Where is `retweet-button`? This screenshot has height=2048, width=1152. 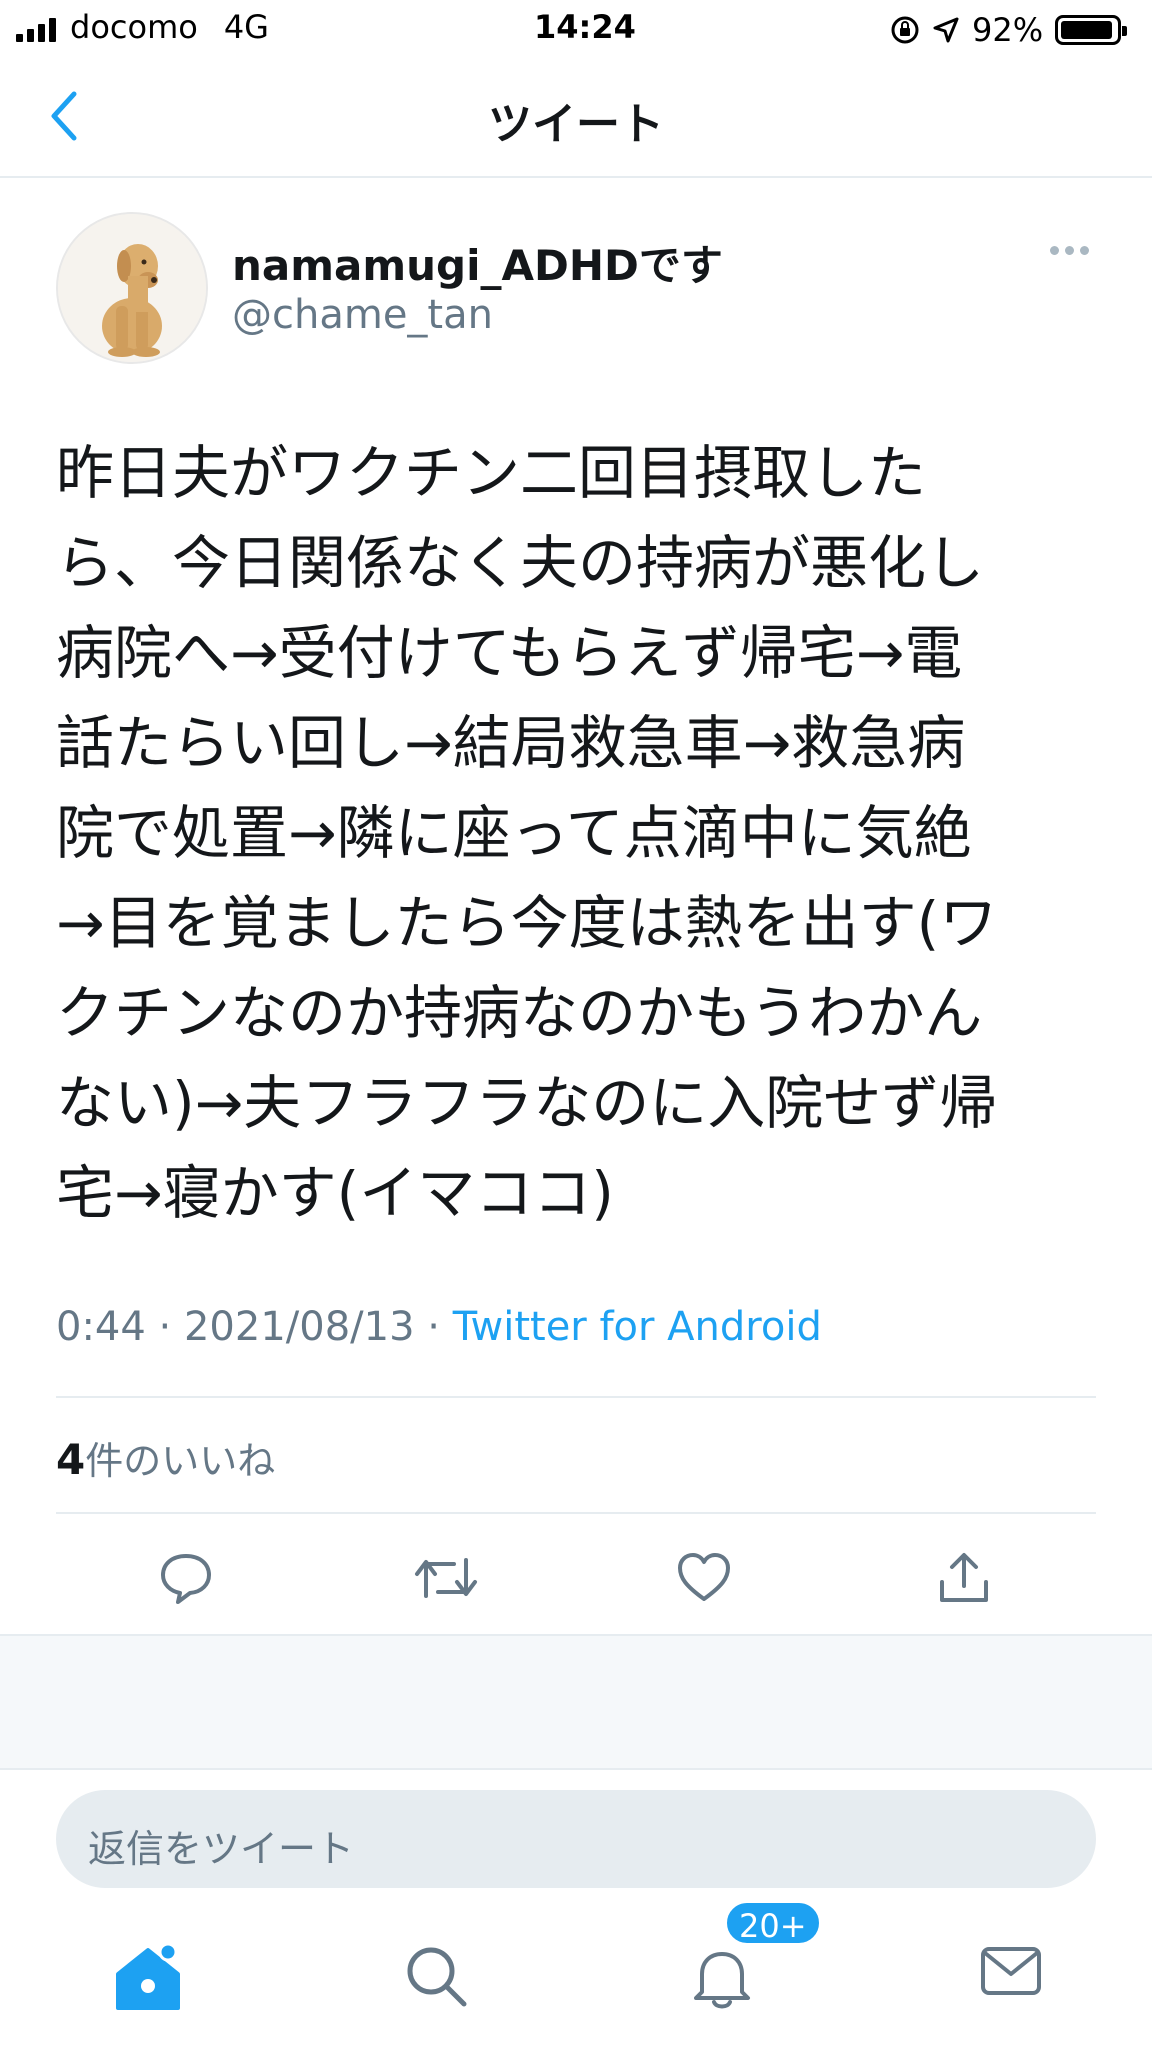 retweet-button is located at coordinates (446, 1580).